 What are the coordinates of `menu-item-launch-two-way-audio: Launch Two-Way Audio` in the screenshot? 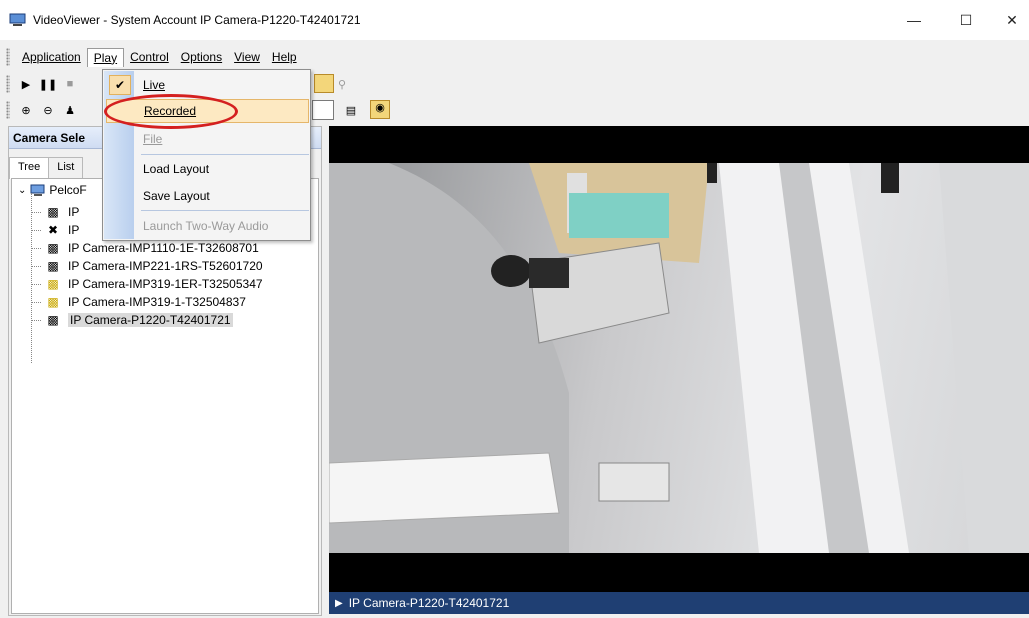 It's located at (207, 226).